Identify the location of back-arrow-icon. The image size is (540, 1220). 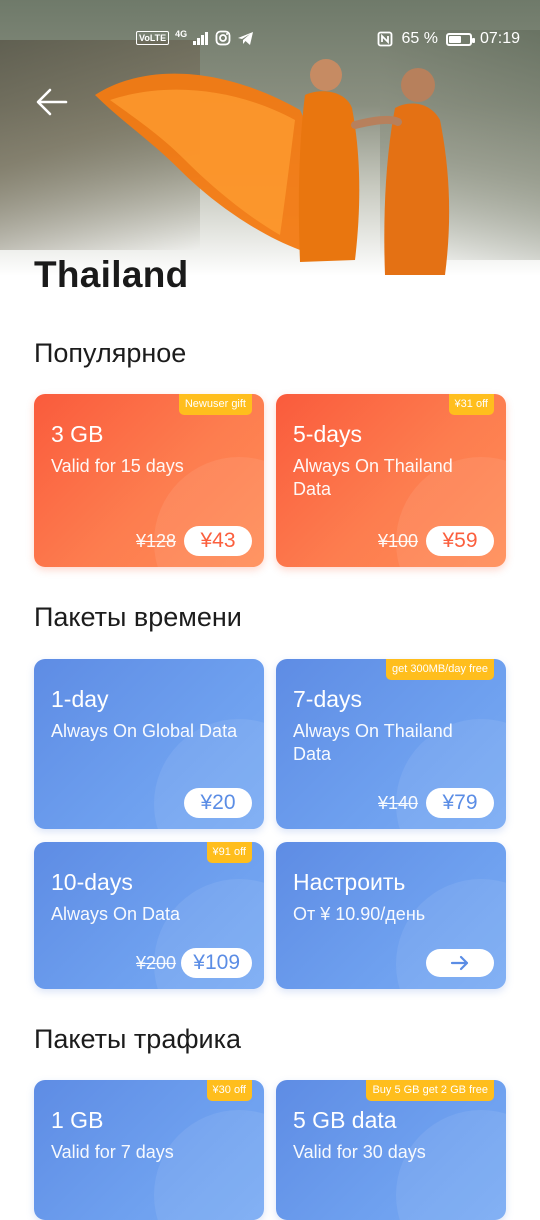
(52, 102).